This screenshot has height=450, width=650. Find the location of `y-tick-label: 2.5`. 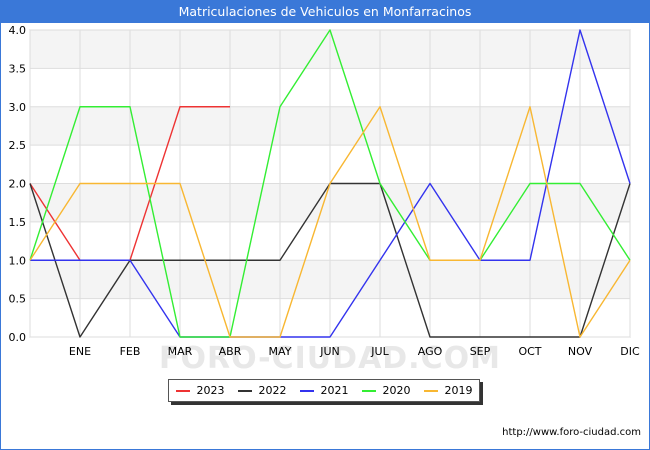

y-tick-label: 2.5 is located at coordinates (18, 145).